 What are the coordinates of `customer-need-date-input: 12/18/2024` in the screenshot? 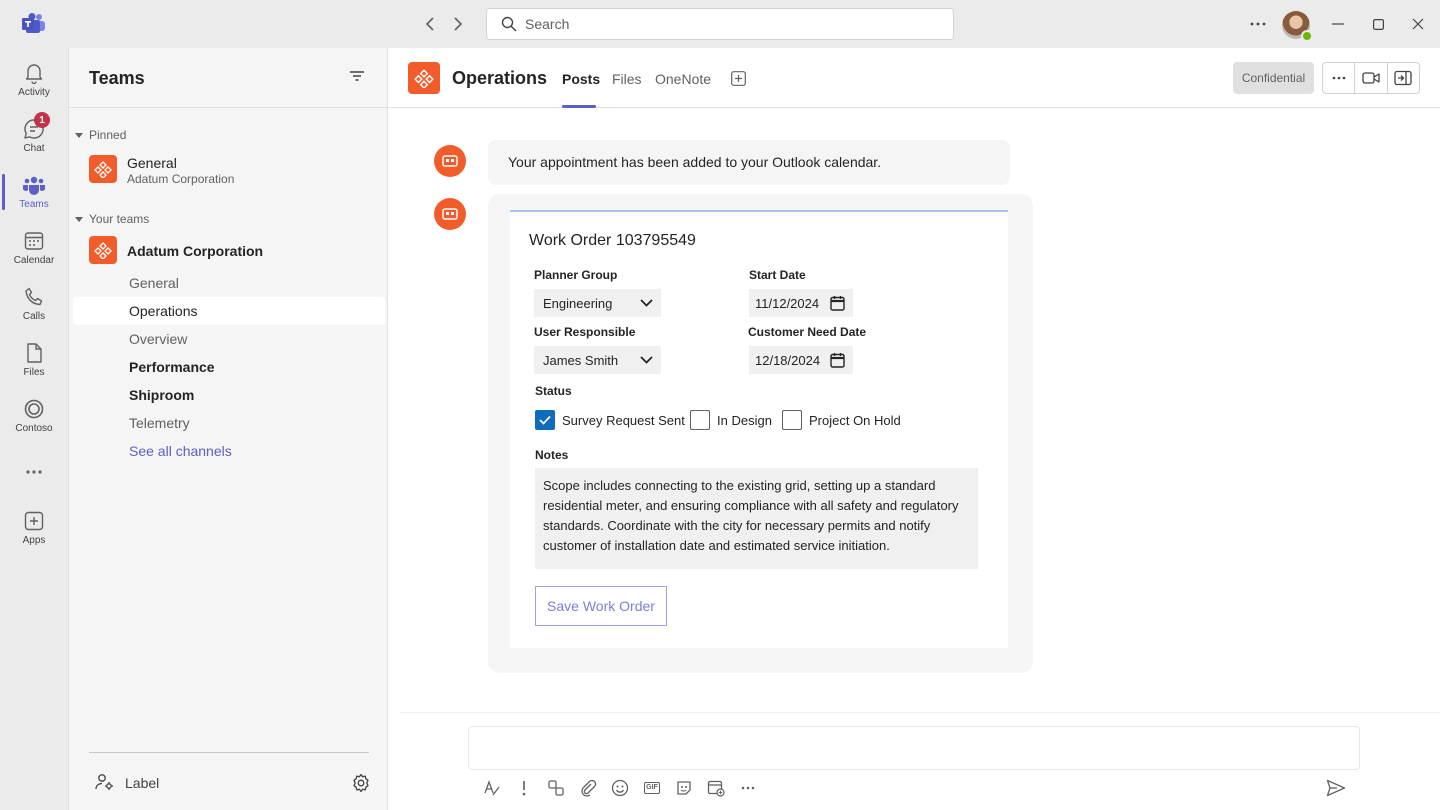 It's located at (801, 360).